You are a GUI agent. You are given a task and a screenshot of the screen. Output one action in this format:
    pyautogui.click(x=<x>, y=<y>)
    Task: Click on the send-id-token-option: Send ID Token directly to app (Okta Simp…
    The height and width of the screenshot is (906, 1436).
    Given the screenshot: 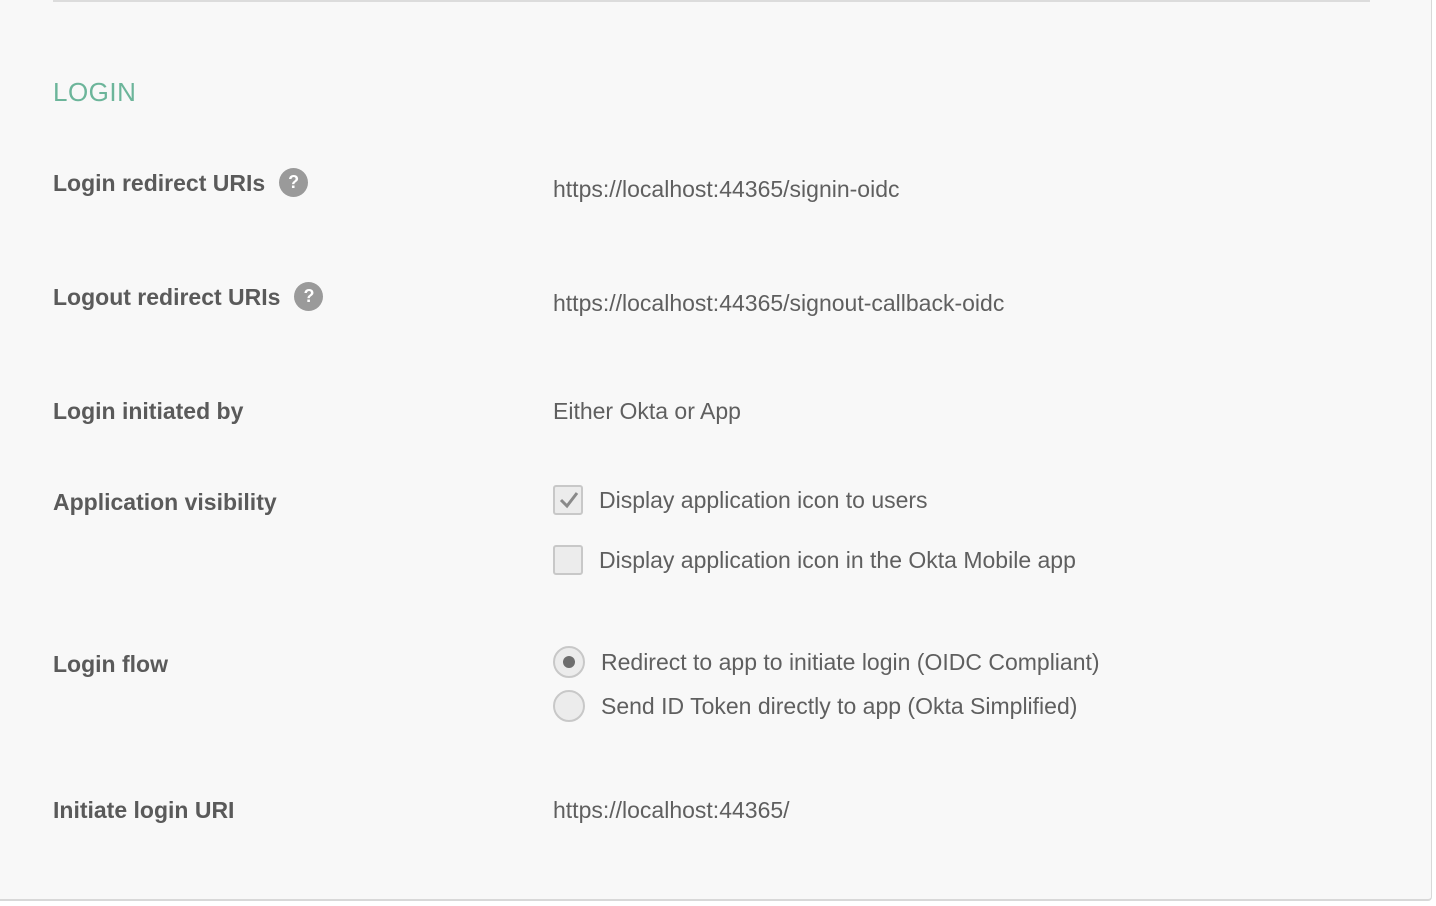 What is the action you would take?
    pyautogui.click(x=815, y=706)
    